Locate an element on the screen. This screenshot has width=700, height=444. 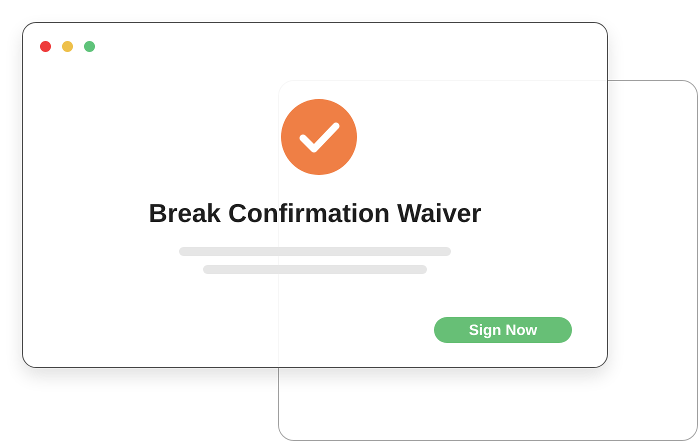
sign-button: Sign Now is located at coordinates (503, 330).